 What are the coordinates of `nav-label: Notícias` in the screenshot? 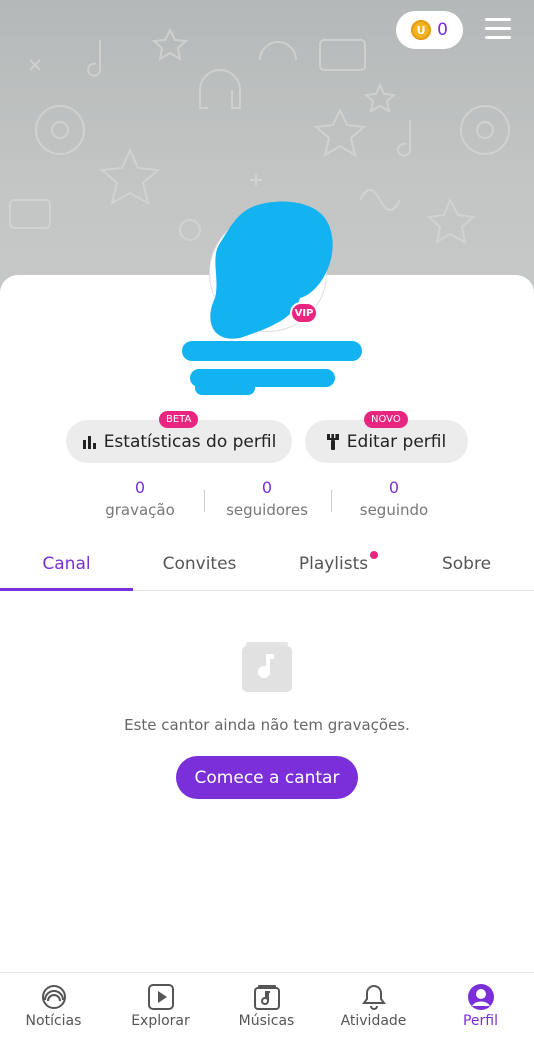 It's located at (53, 1021).